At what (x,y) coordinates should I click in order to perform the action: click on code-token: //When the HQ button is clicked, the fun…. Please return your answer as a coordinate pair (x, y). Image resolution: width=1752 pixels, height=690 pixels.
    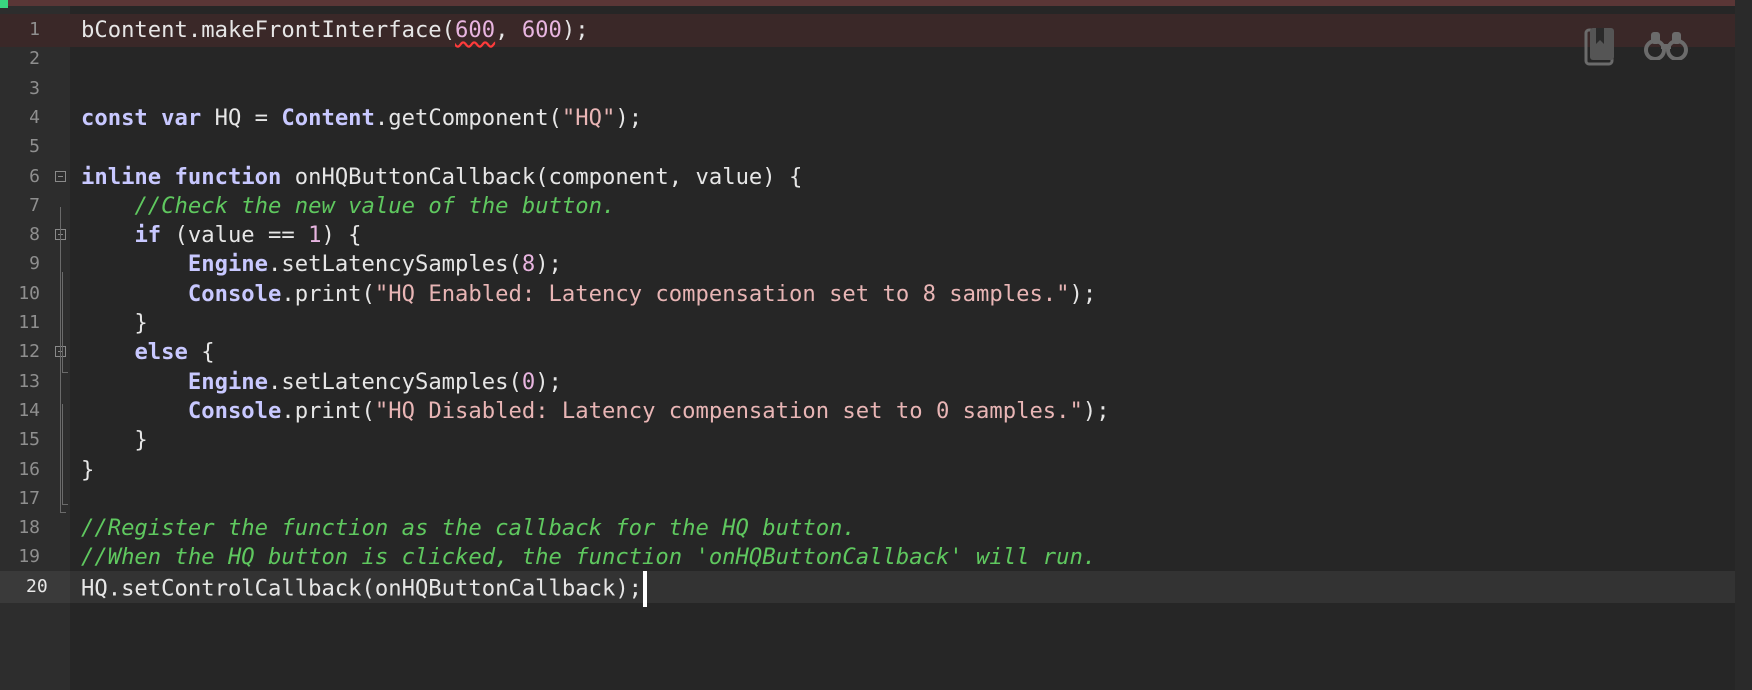
    Looking at the image, I should click on (589, 557).